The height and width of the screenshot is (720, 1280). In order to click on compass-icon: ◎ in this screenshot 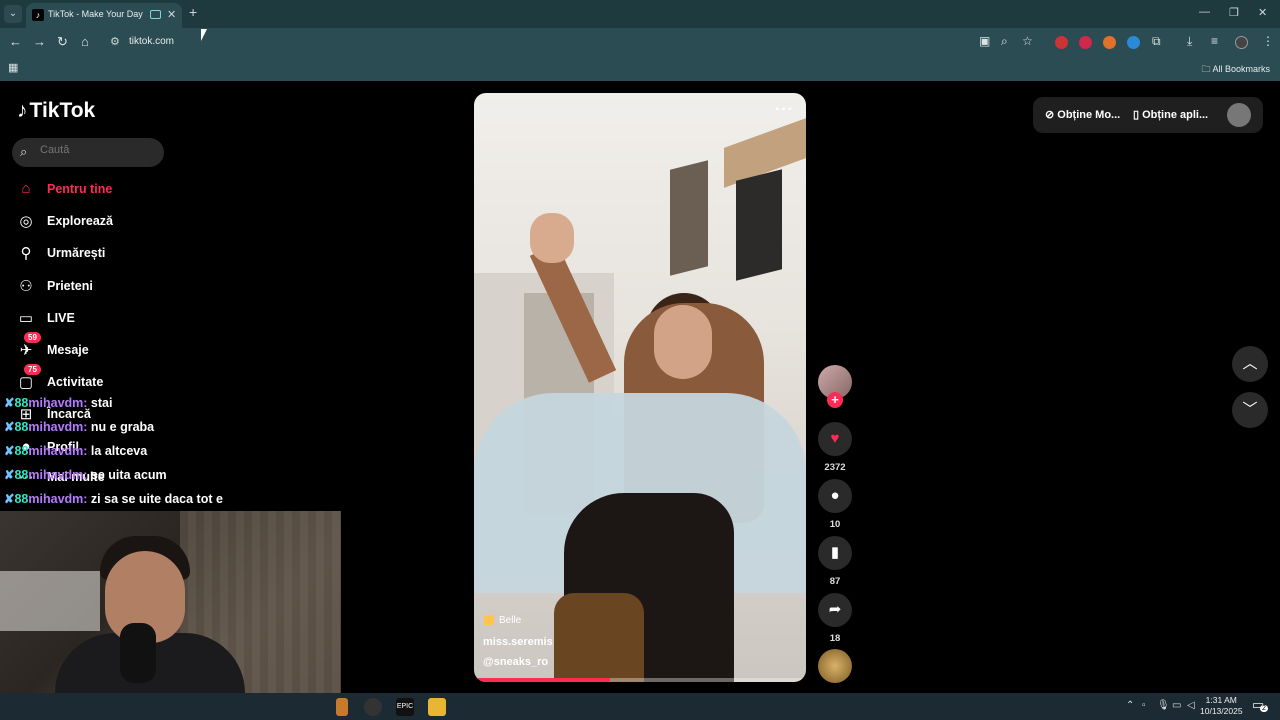, I will do `click(26, 221)`.